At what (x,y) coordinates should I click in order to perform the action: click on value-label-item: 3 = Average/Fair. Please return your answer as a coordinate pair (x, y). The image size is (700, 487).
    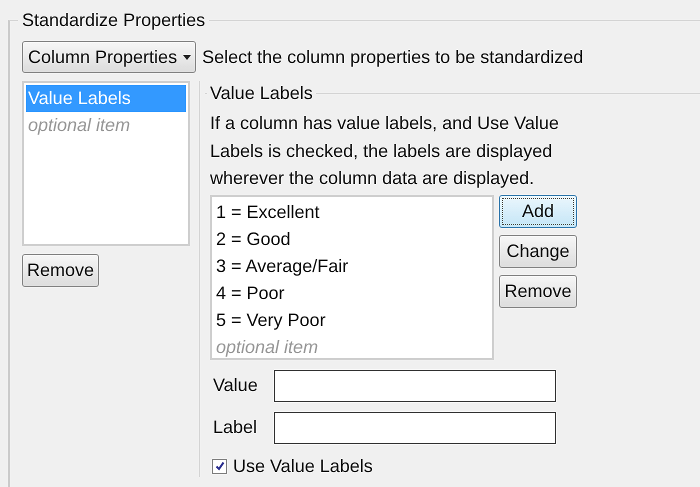
    Looking at the image, I should click on (352, 266).